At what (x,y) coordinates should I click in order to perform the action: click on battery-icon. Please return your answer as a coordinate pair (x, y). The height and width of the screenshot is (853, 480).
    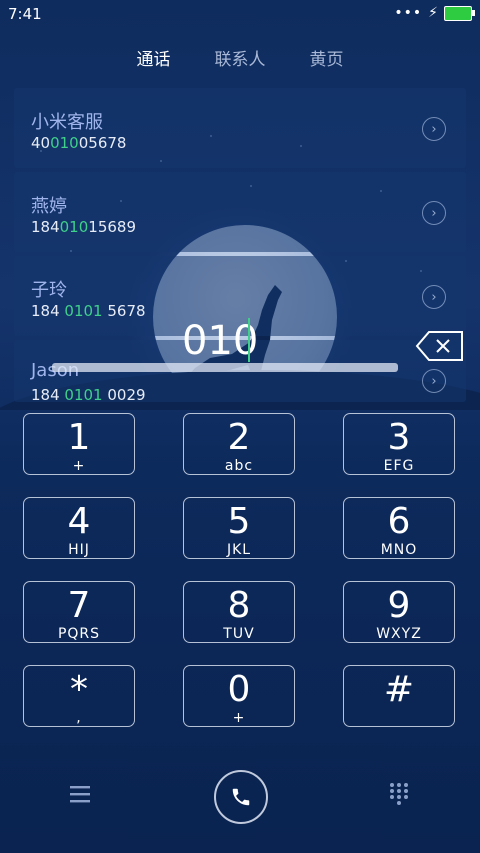
    Looking at the image, I should click on (459, 13).